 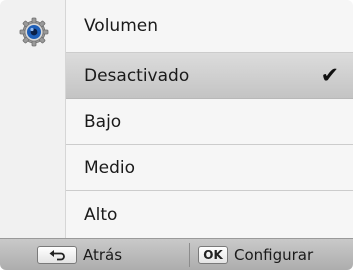 I want to click on checkmark-icon: ✔, so click(x=329, y=75).